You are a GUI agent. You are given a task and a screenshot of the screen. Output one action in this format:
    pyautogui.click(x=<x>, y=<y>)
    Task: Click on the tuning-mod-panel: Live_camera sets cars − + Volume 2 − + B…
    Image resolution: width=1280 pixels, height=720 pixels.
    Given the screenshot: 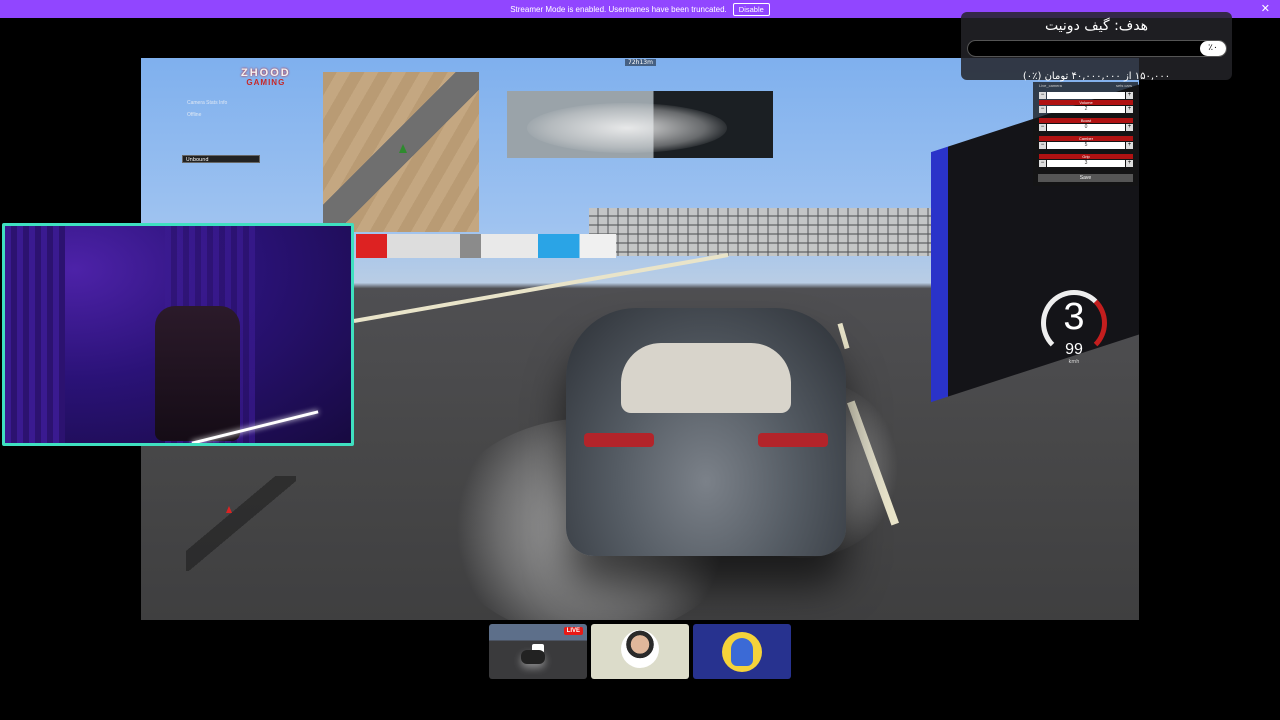 What is the action you would take?
    pyautogui.click(x=1085, y=134)
    